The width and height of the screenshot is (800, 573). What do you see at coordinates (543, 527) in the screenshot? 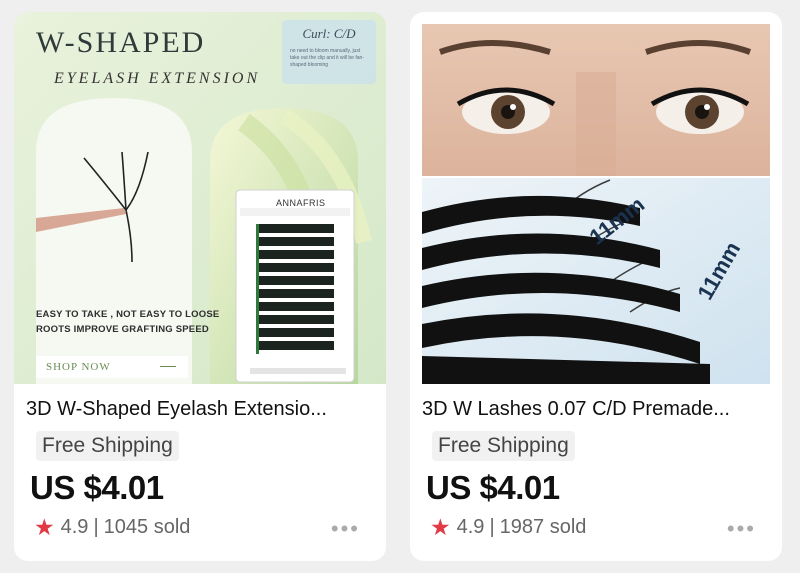
I see `sold-count: 1987 sold` at bounding box center [543, 527].